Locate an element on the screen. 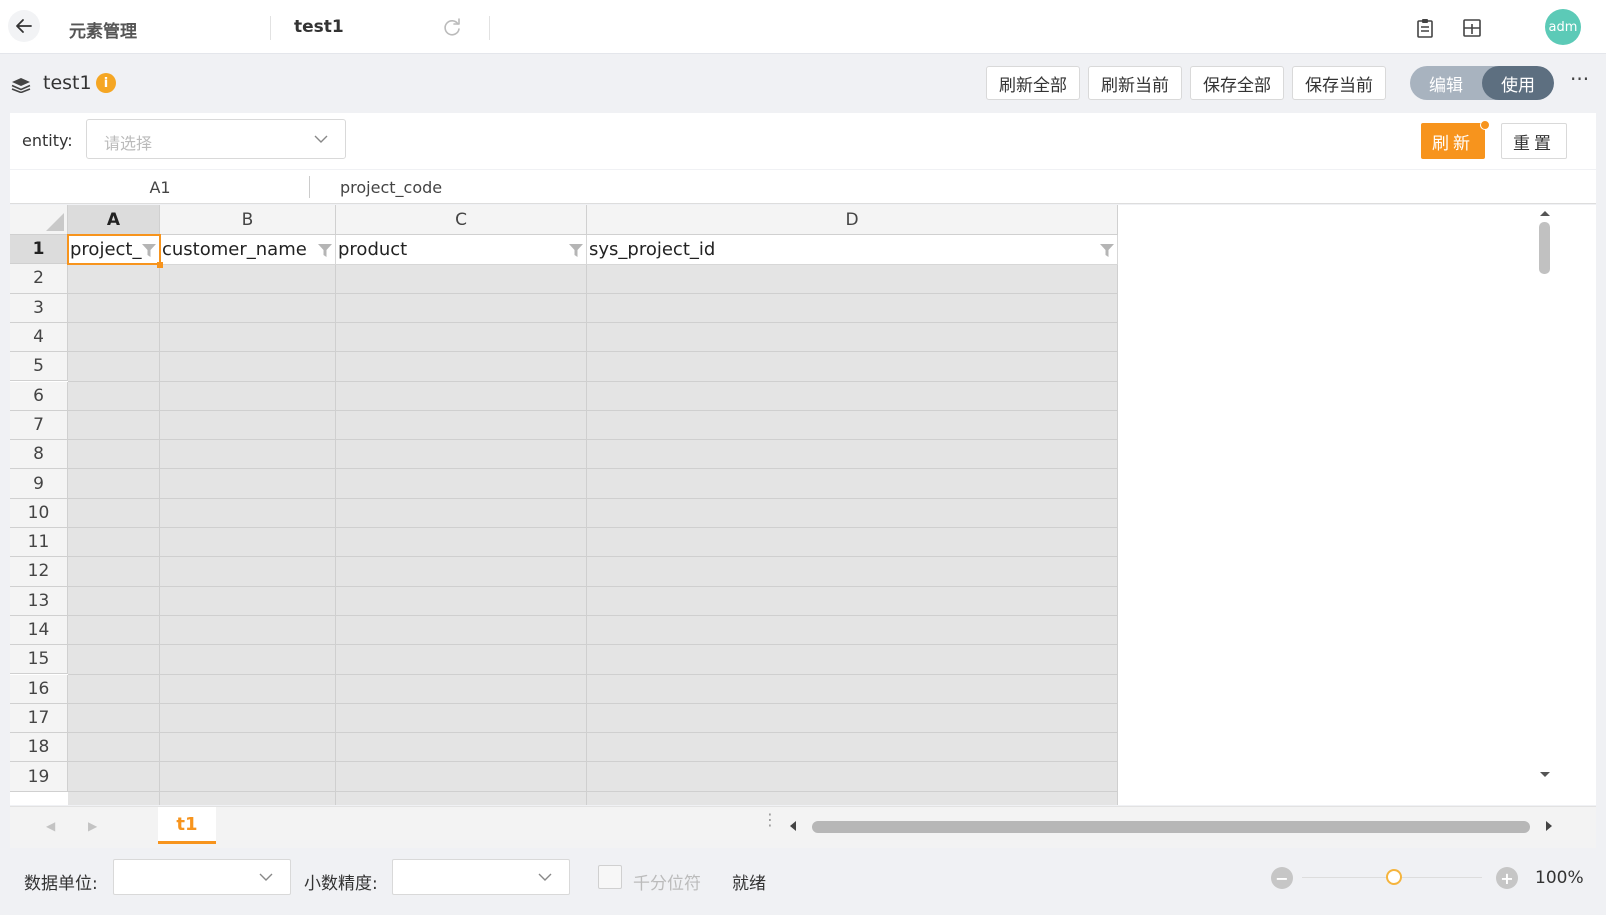 This screenshot has height=915, width=1606. save-all-button: 保存全部 is located at coordinates (1237, 83).